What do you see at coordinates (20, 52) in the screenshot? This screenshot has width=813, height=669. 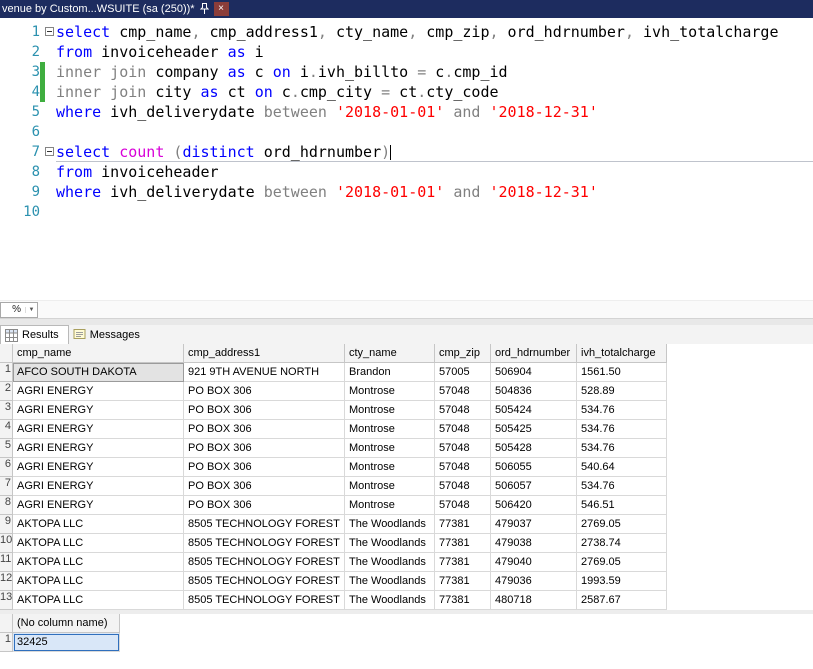 I see `line-number: 2` at bounding box center [20, 52].